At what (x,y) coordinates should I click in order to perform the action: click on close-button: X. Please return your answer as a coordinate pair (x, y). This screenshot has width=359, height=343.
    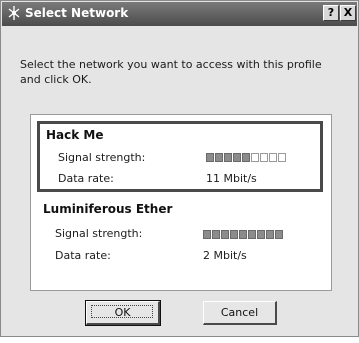
    Looking at the image, I should click on (348, 13).